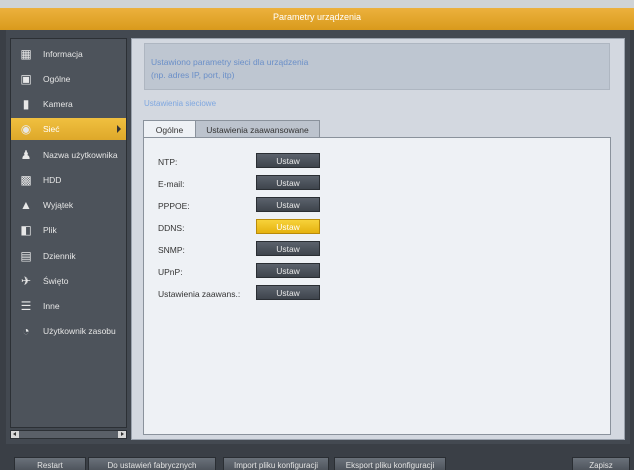 This screenshot has width=634, height=470. I want to click on sidebar-item-label: HDD, so click(52, 180).